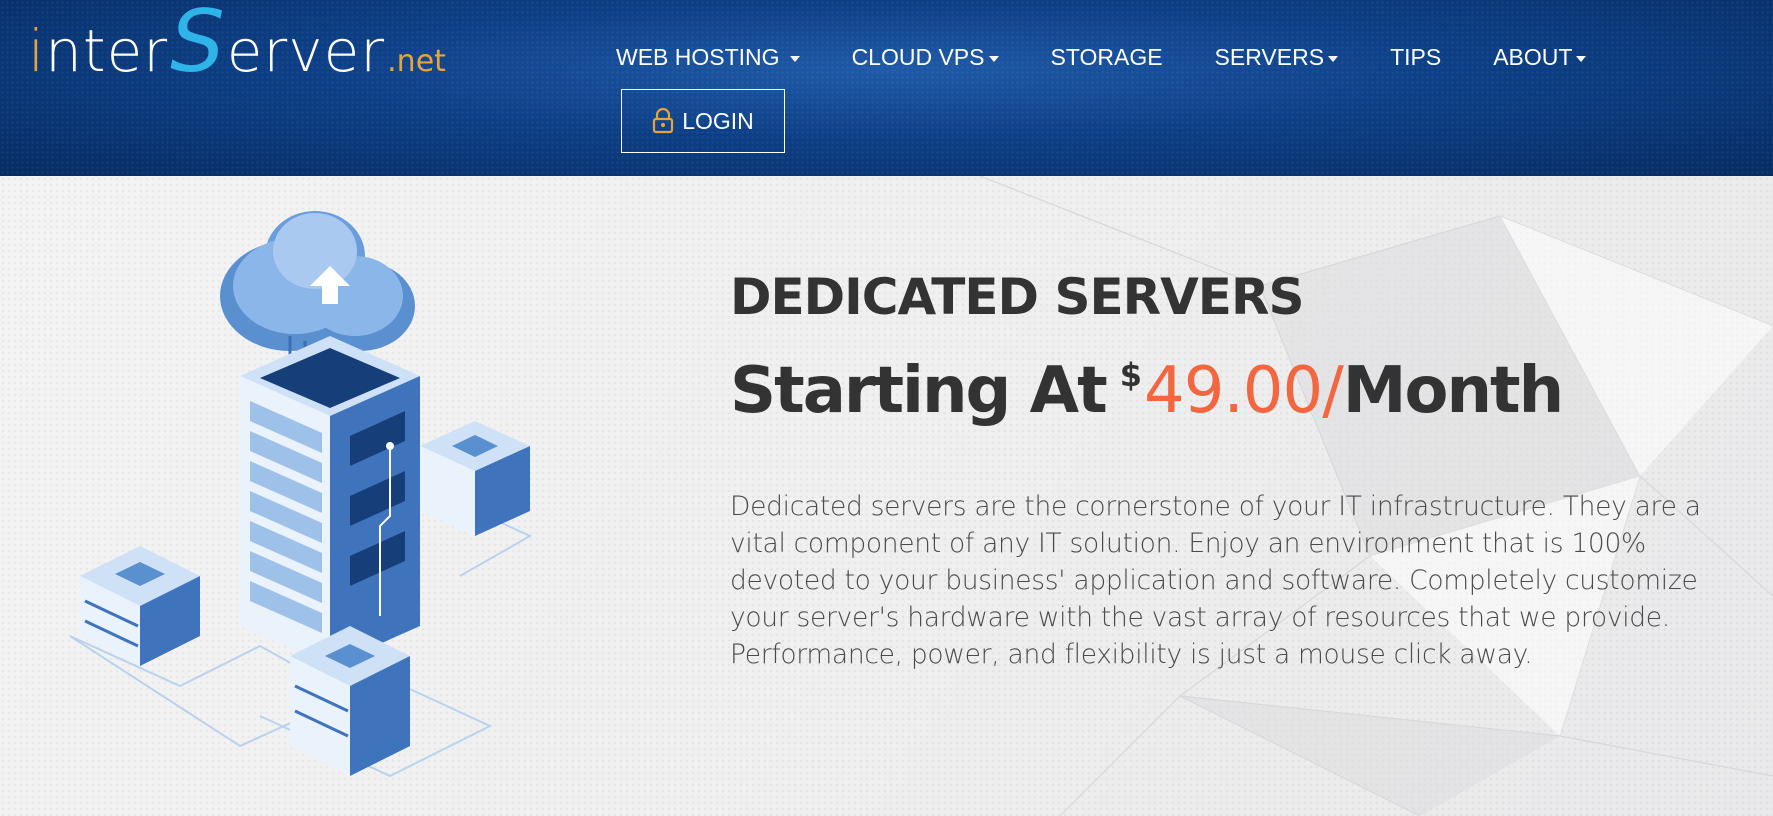 Image resolution: width=1773 pixels, height=816 pixels. I want to click on nav-servers: SERVERS, so click(1277, 57).